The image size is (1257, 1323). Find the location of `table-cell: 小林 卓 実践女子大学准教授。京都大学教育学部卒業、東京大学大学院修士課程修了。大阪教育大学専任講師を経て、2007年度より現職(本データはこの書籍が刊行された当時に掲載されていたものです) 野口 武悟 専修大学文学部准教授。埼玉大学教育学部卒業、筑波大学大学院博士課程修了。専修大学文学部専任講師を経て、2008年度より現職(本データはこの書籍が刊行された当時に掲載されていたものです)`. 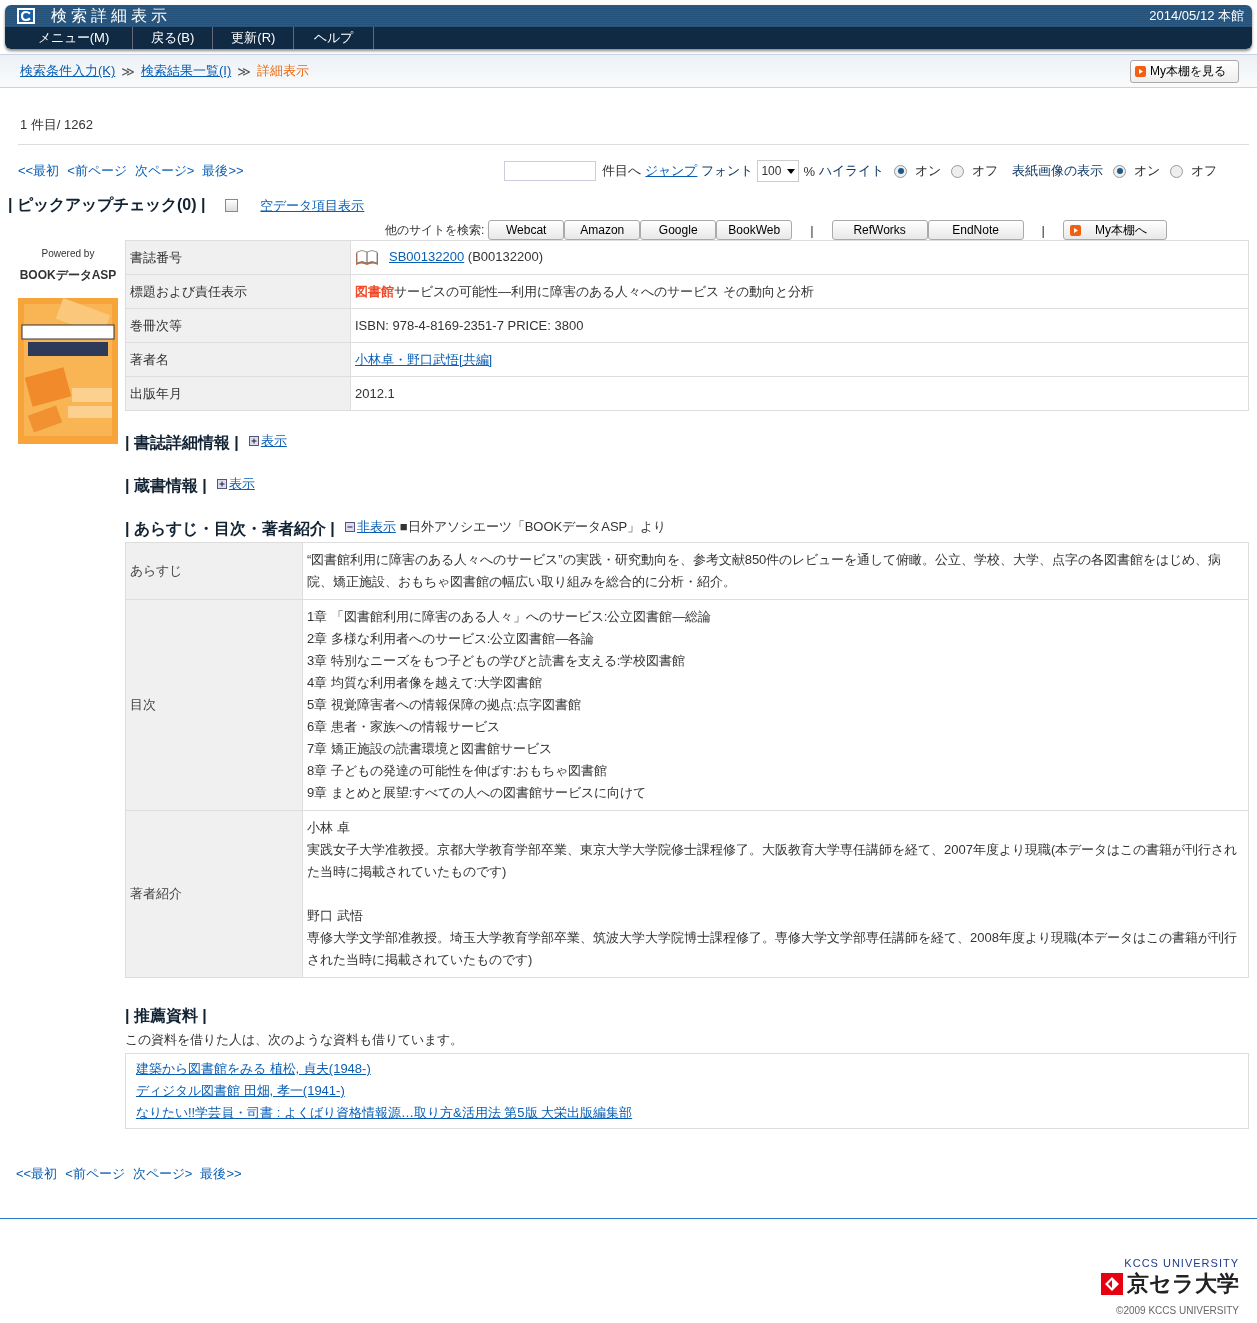

table-cell: 小林 卓 実践女子大学准教授。京都大学教育学部卒業、東京大学大学院修士課程修了。大阪教育大学専任講師を経て、2007年度より現職(本データはこの書籍が刊行された当時に掲載されていたものです) 野口 武悟 専修大学文学部准教授。埼玉大学教育学部卒業、筑波大学大学院博士課程修了。専修大学文学部専任講師を経て、2008年度より現職(本データはこの書籍が刊行された当時に掲載されていたものです) is located at coordinates (775, 894).